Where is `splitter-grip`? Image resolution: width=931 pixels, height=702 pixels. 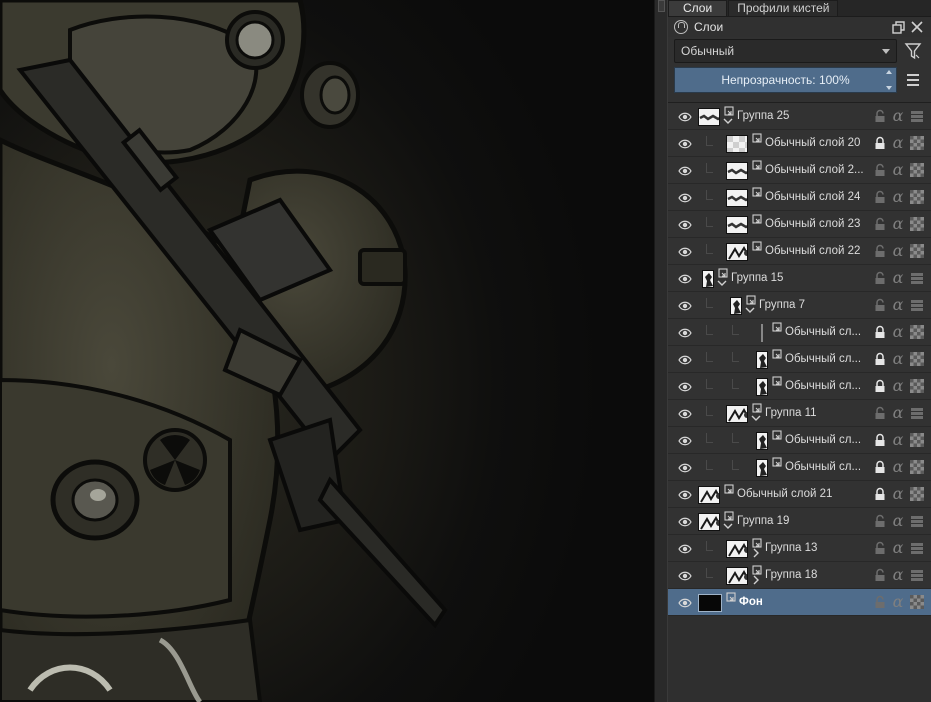
splitter-grip is located at coordinates (661, 6).